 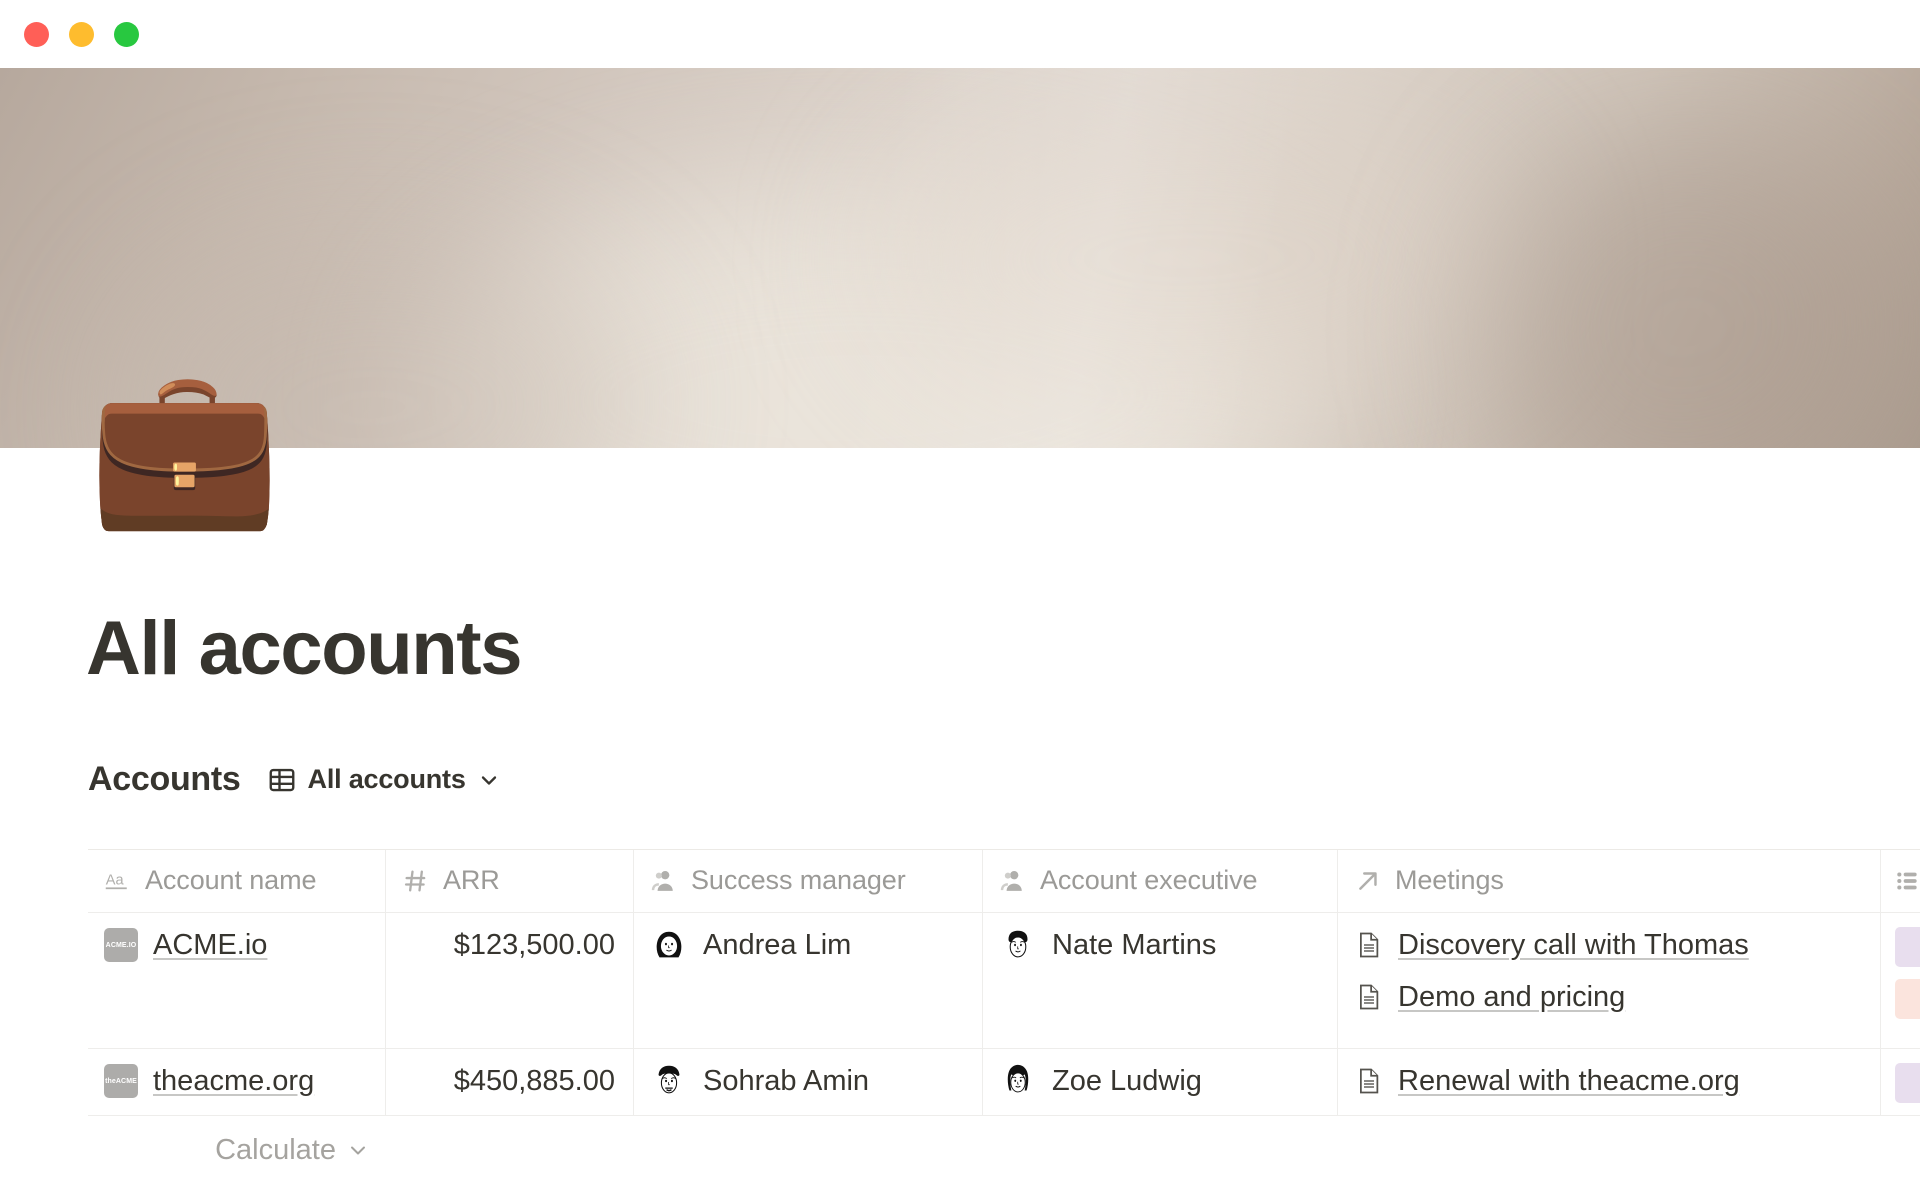 What do you see at coordinates (1907, 881) in the screenshot?
I see `multi-select-icon` at bounding box center [1907, 881].